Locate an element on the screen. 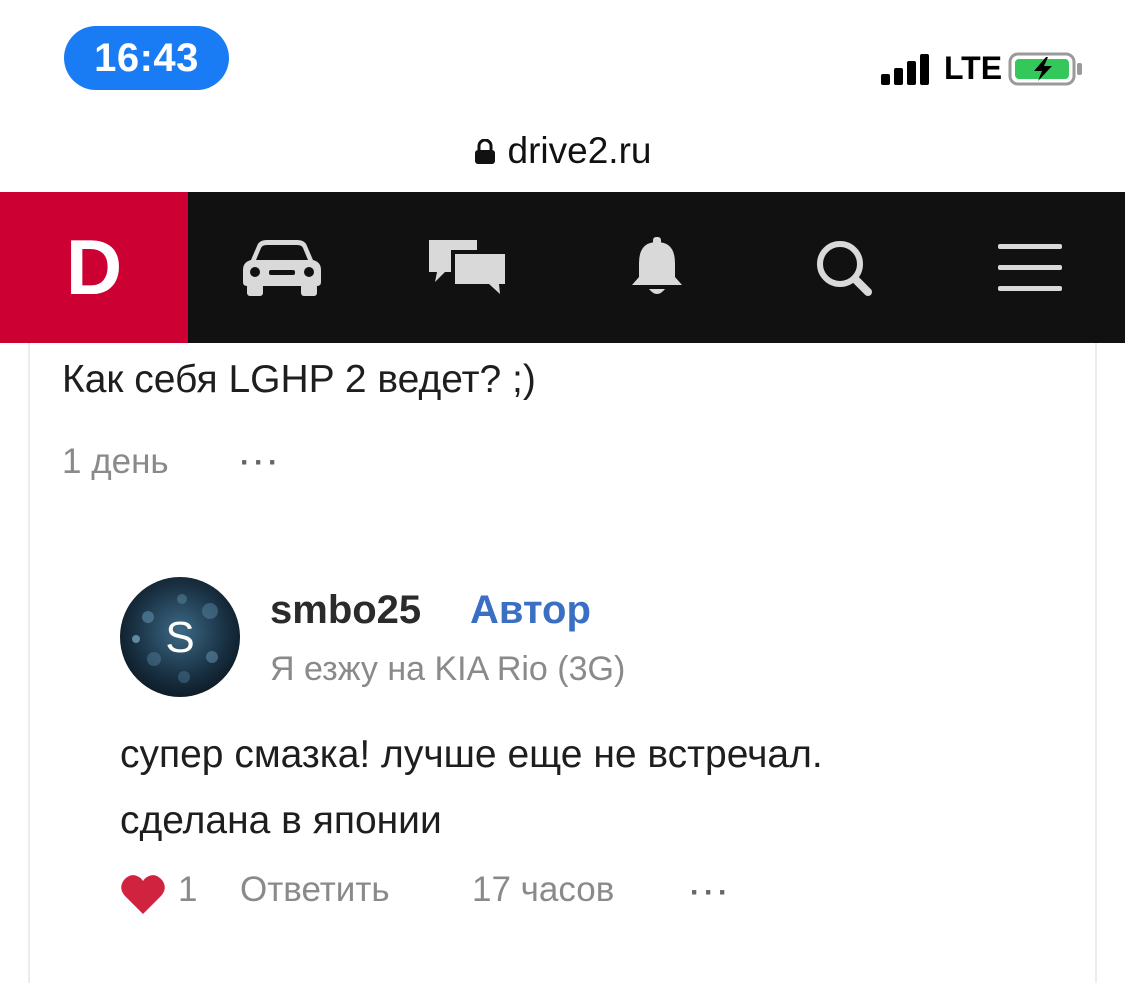  search-icon is located at coordinates (844, 268).